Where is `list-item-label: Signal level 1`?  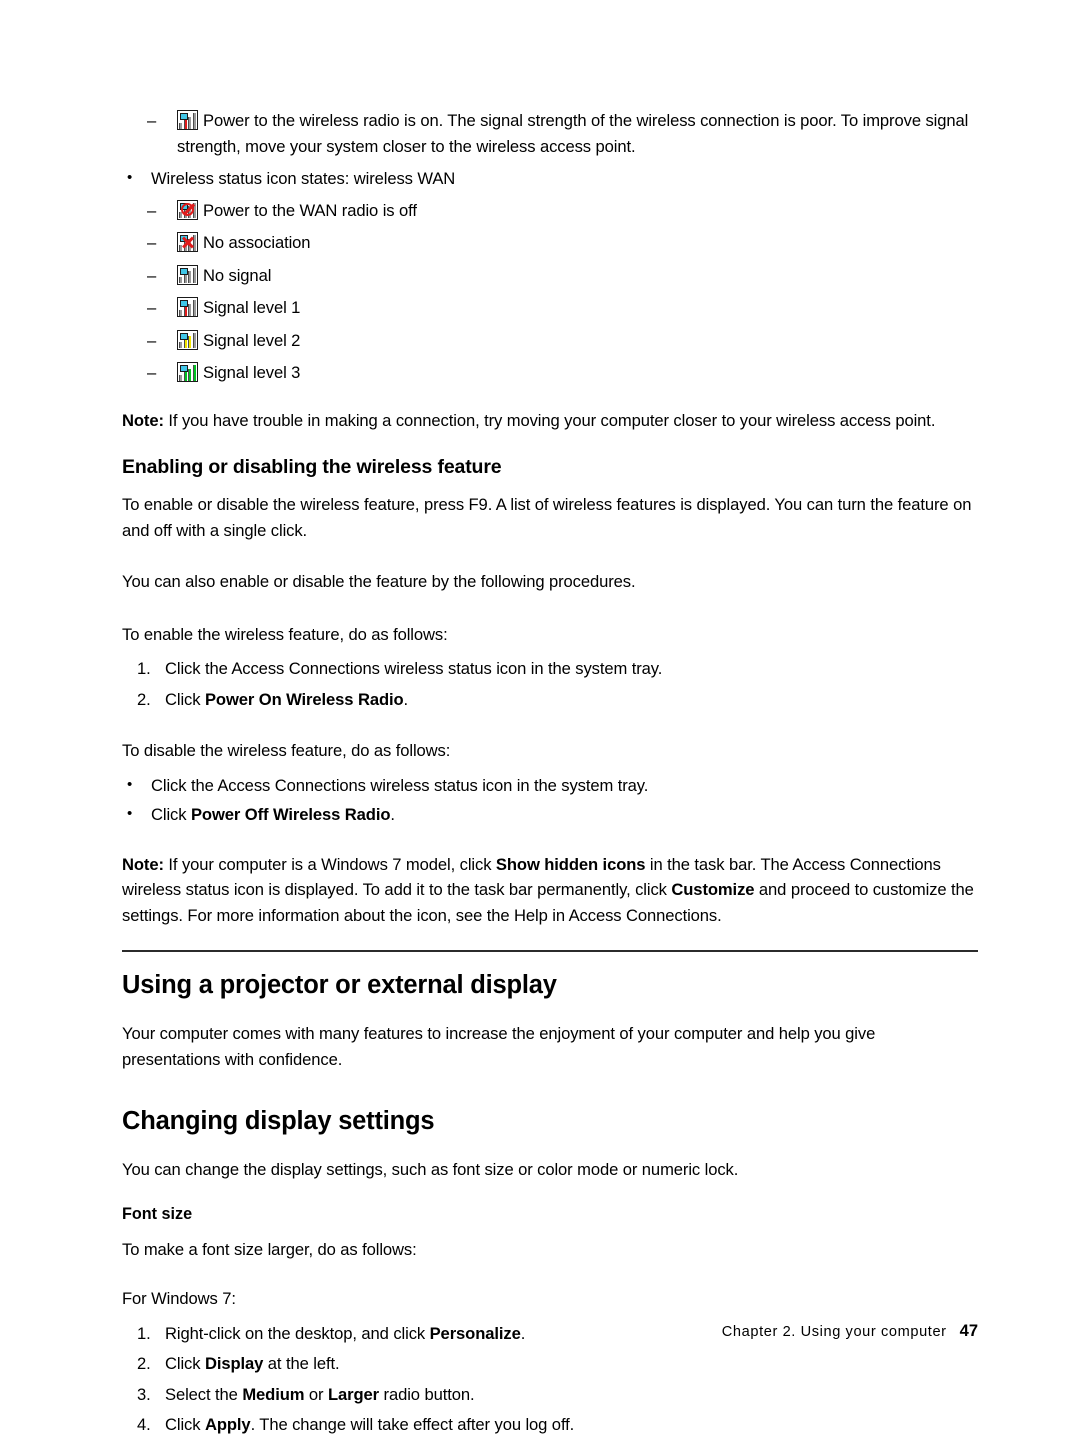 list-item-label: Signal level 1 is located at coordinates (252, 307).